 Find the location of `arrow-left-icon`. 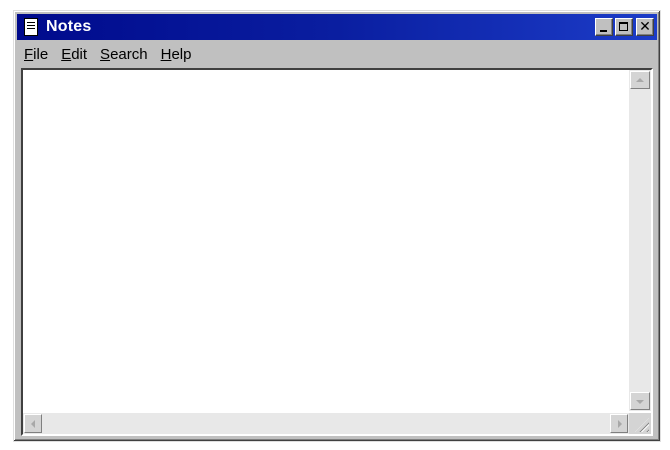

arrow-left-icon is located at coordinates (33, 424).